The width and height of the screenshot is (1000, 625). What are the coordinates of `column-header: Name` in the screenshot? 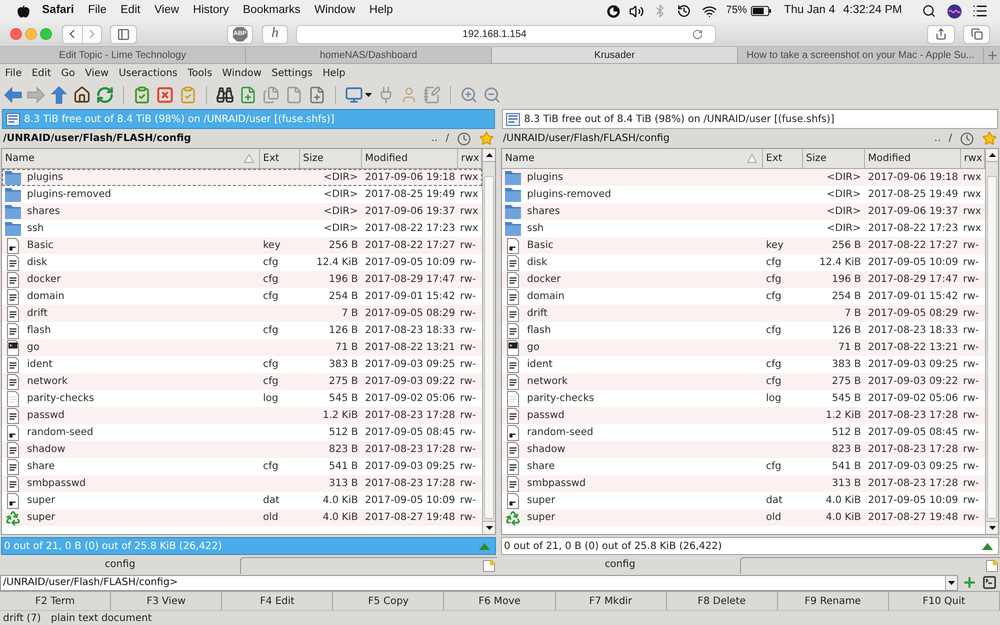 It's located at (131, 158).